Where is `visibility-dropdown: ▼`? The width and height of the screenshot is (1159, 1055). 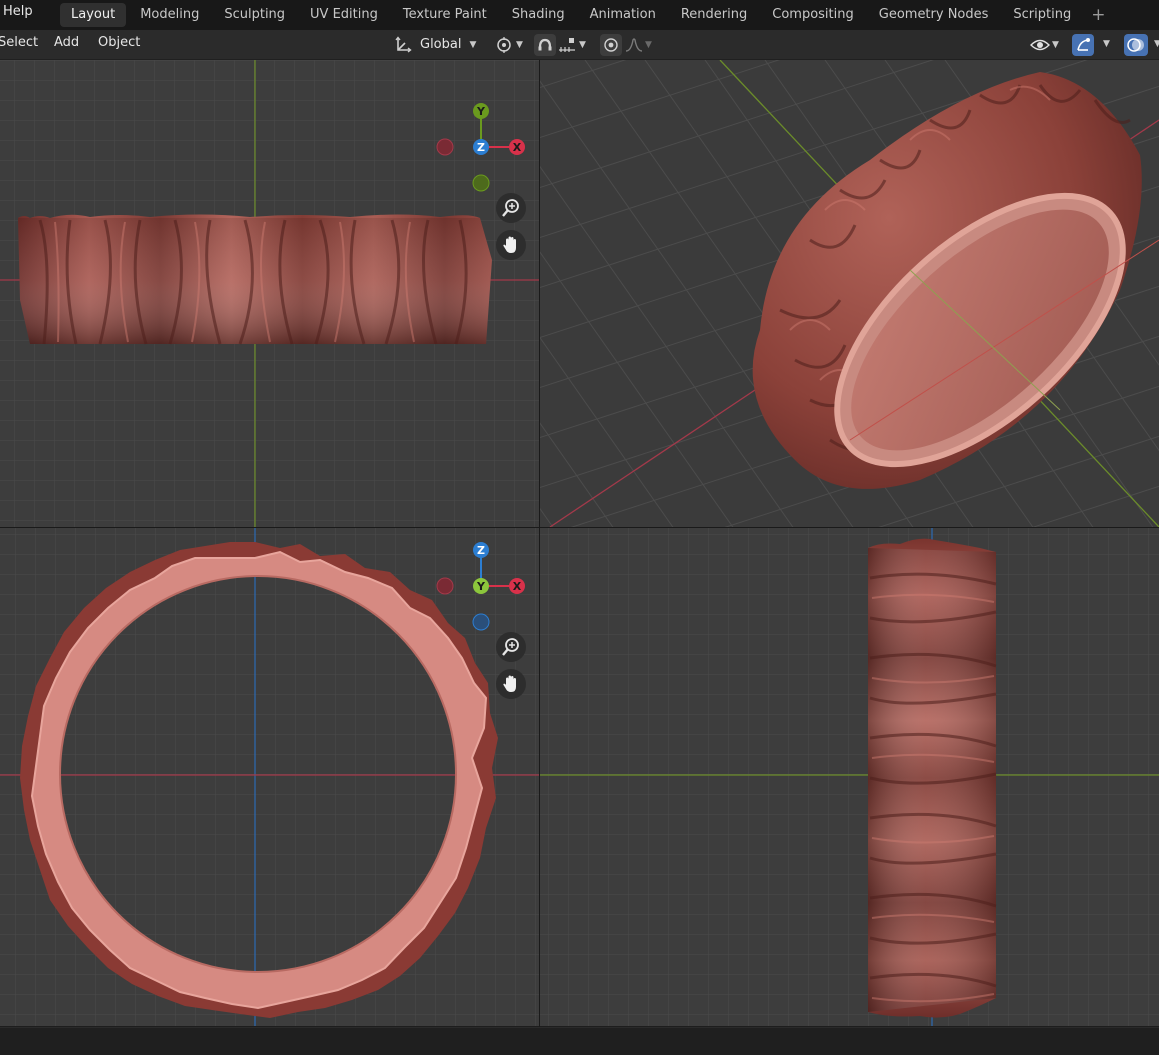
visibility-dropdown: ▼ is located at coordinates (1048, 44).